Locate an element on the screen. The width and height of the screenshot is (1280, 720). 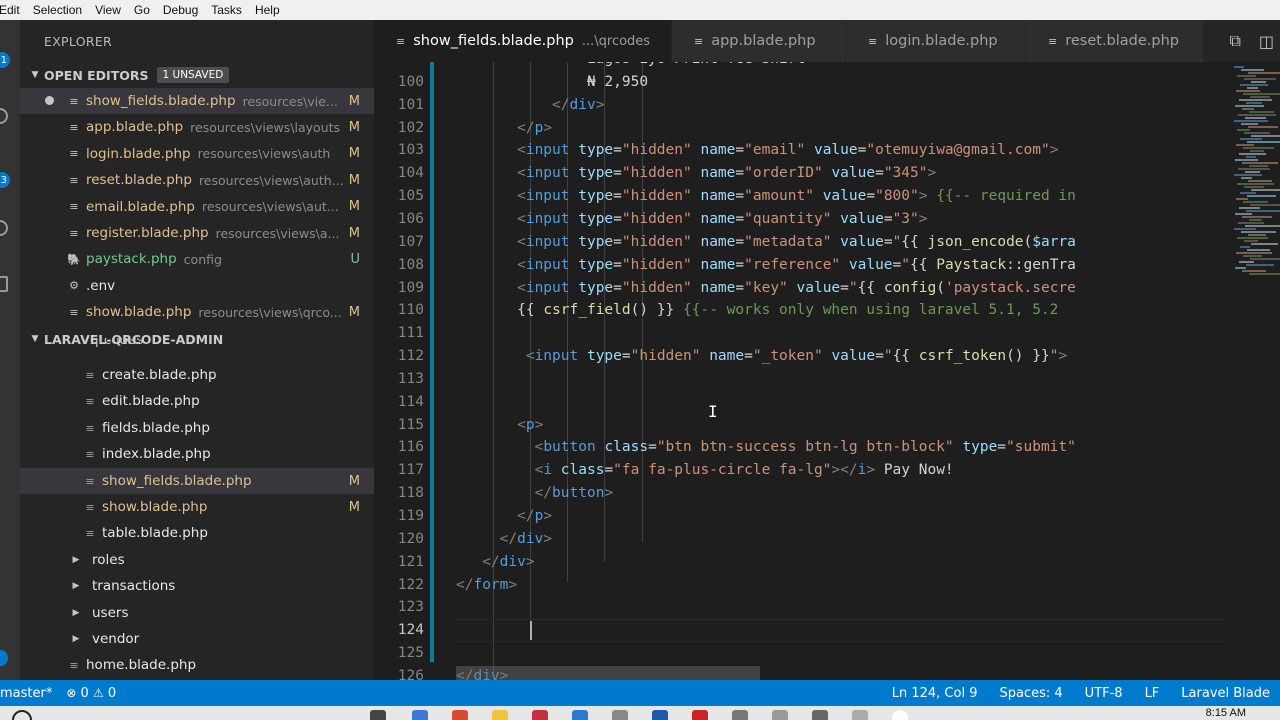
menu-debug: Debug is located at coordinates (185, 10).